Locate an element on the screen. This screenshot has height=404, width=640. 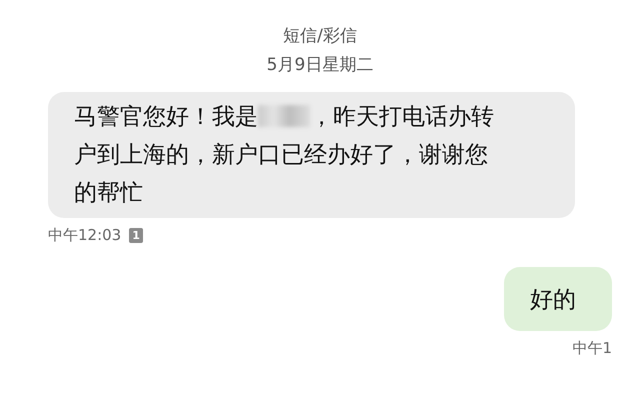
message-text: 好的 is located at coordinates (553, 300).